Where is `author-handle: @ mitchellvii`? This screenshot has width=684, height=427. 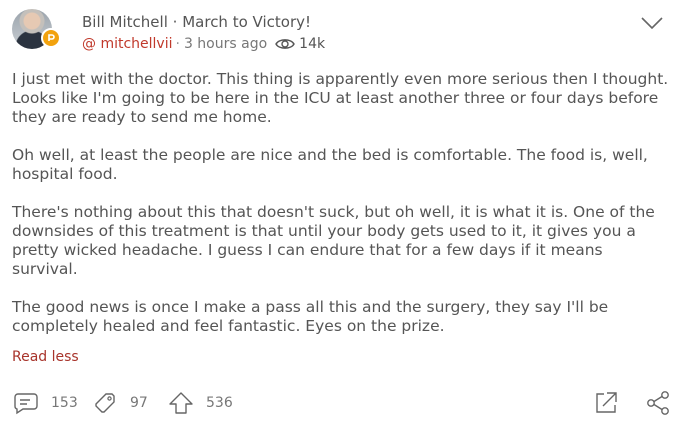 author-handle: @ mitchellvii is located at coordinates (127, 44).